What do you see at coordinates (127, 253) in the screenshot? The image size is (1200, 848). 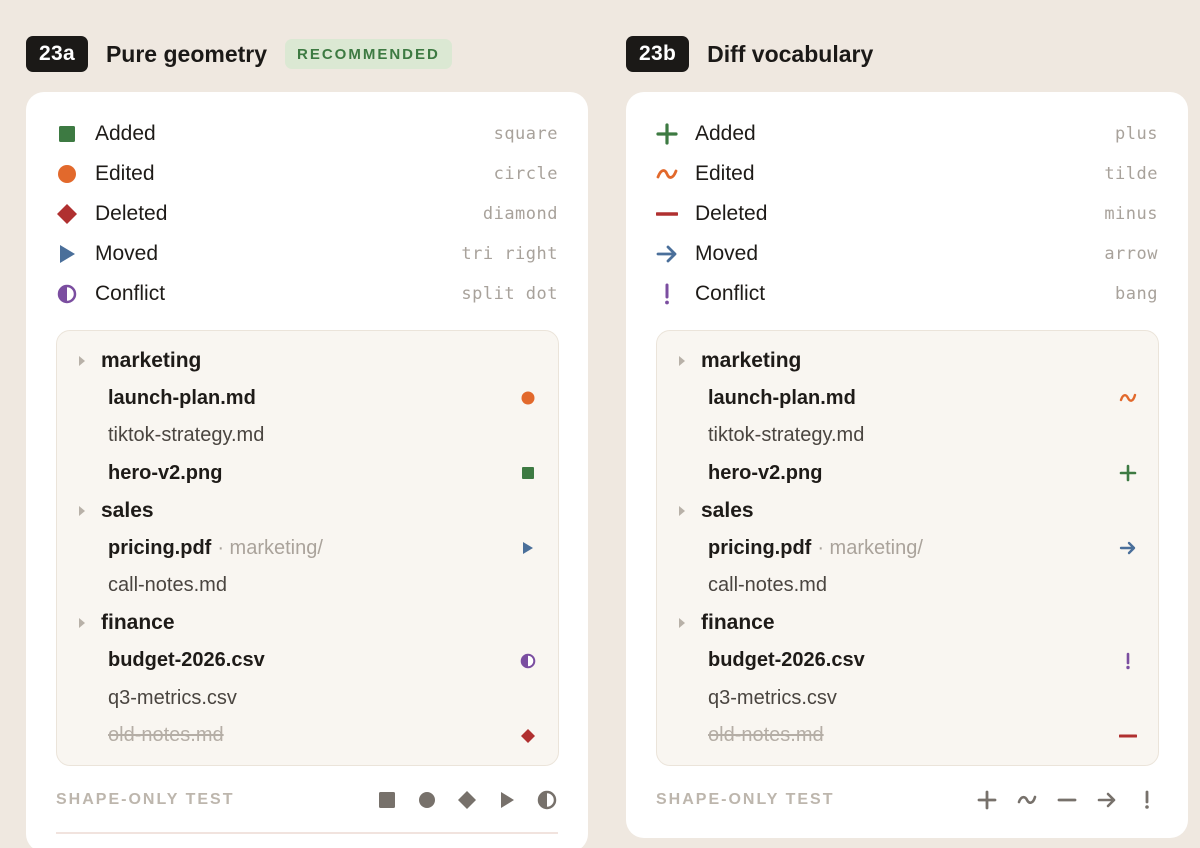 I see `legend-label: Moved` at bounding box center [127, 253].